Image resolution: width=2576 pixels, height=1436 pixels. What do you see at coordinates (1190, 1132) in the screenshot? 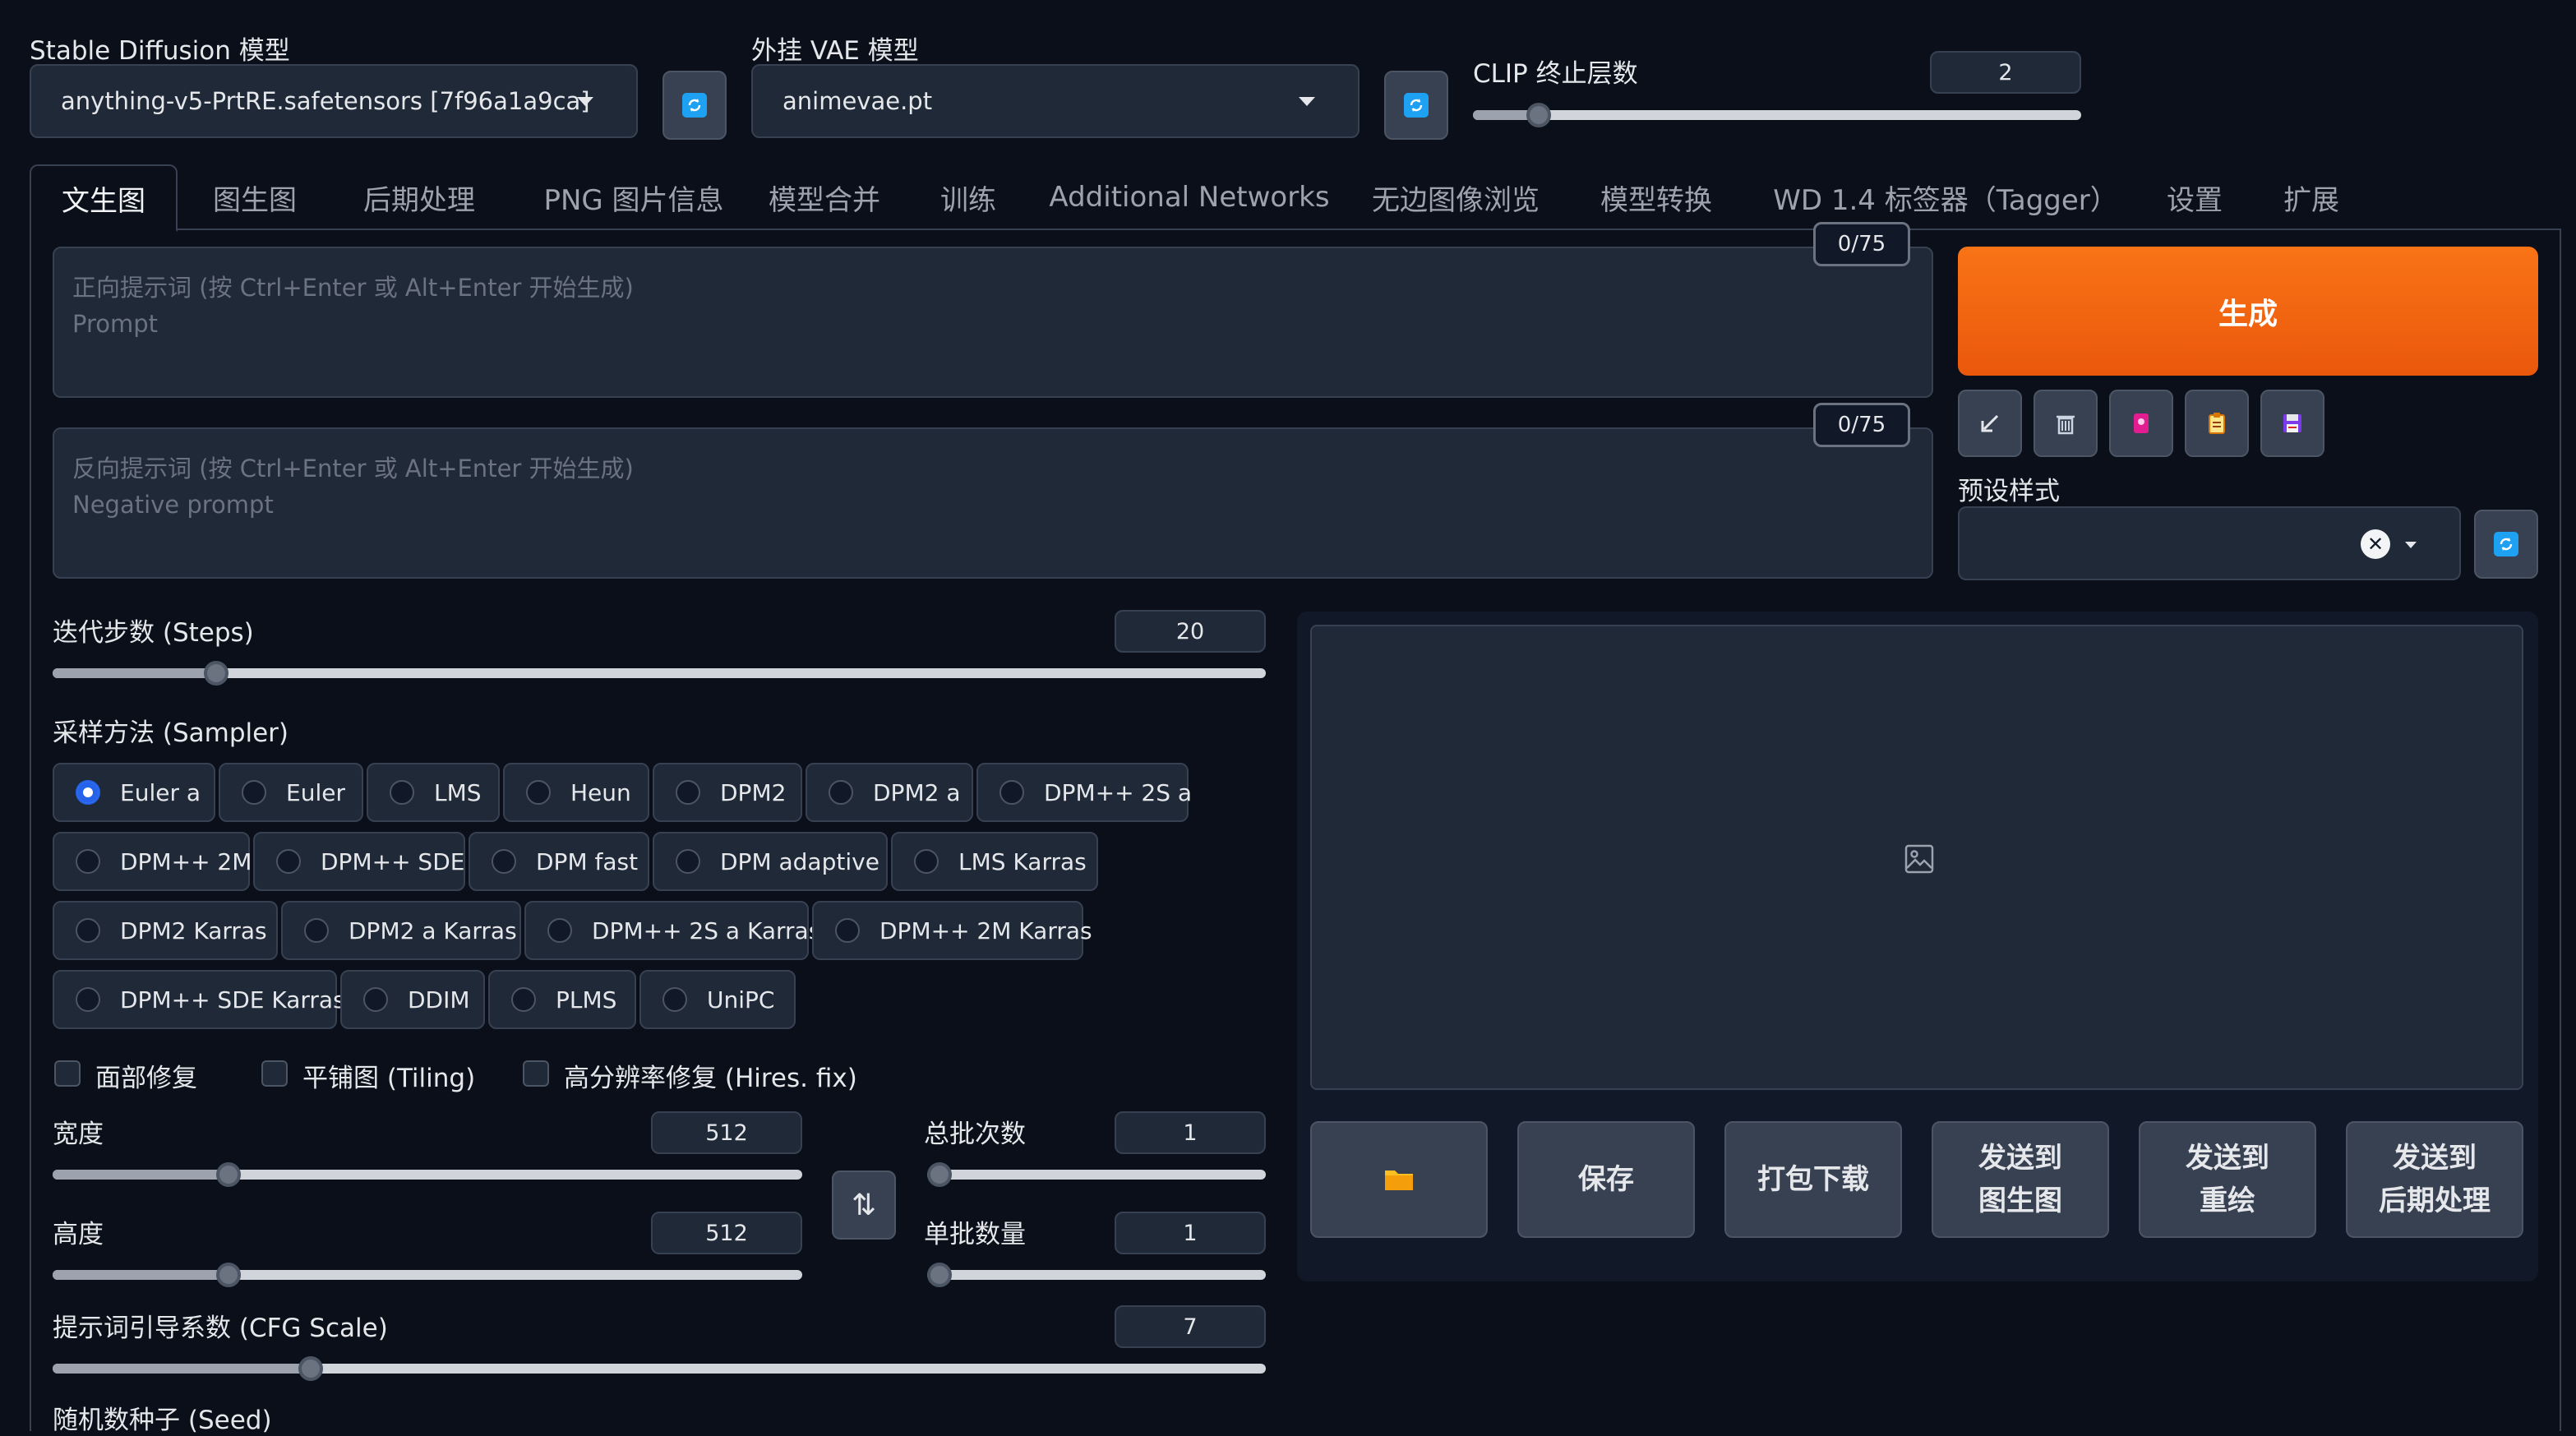
I see `batch-count-input: 1` at bounding box center [1190, 1132].